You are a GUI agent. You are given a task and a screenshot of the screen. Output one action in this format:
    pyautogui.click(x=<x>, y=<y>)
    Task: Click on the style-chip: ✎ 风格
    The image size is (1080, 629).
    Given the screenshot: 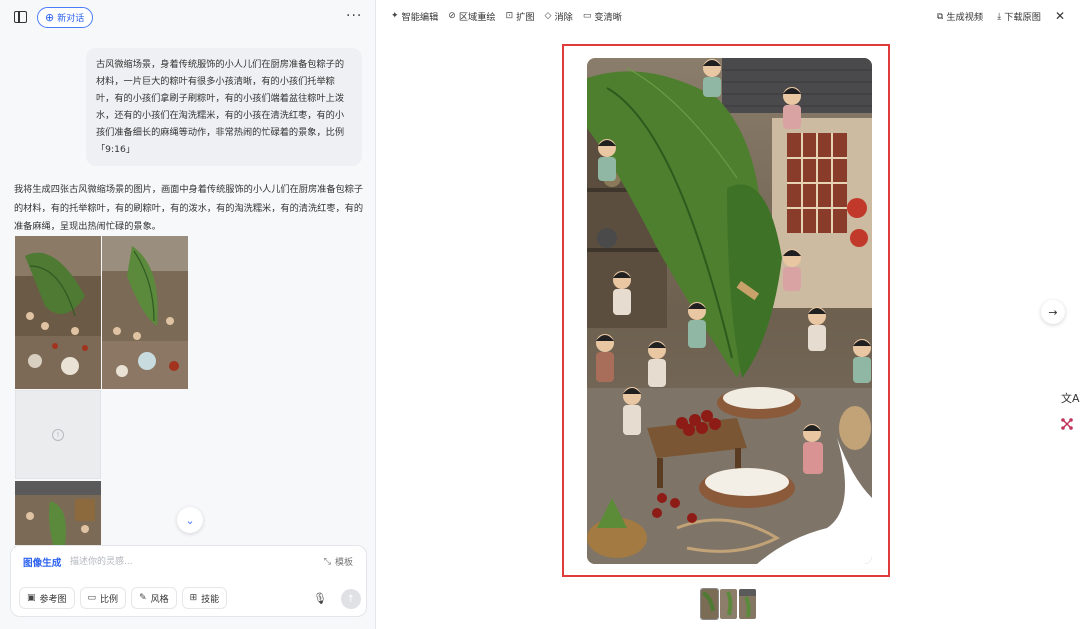 What is the action you would take?
    pyautogui.click(x=154, y=598)
    